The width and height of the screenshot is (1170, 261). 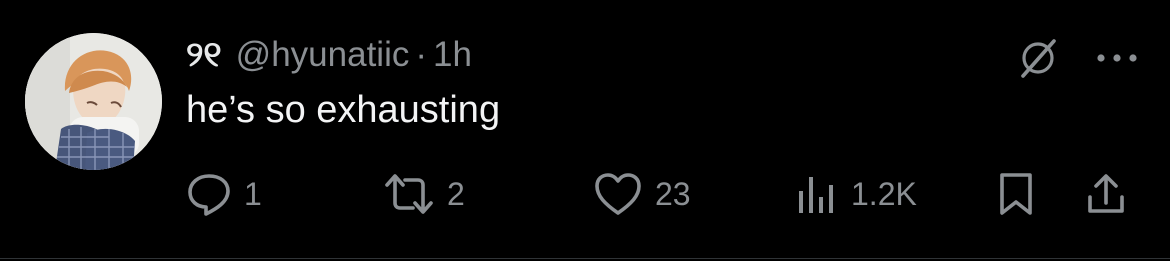 What do you see at coordinates (209, 195) in the screenshot?
I see `reply-bubble-icon` at bounding box center [209, 195].